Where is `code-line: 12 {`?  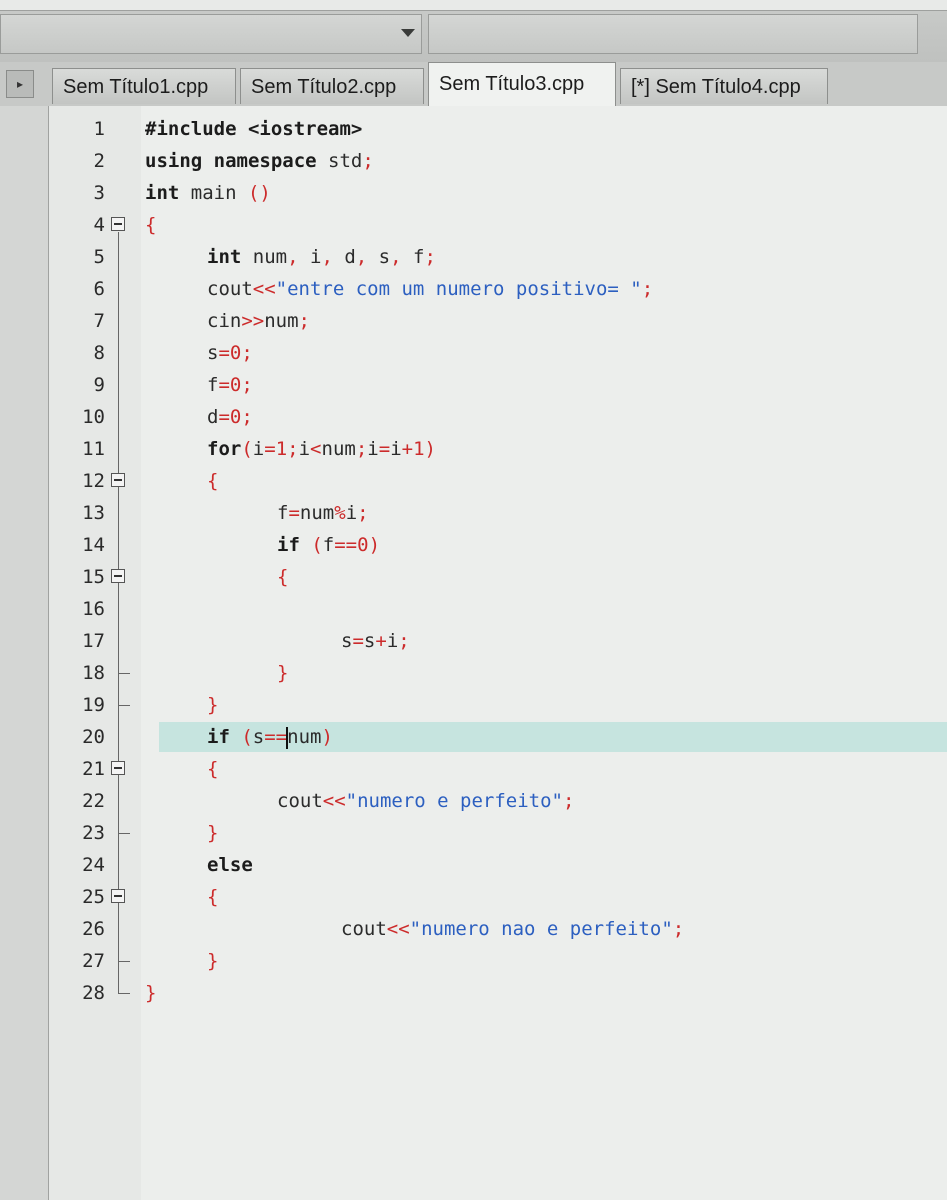
code-line: 12 { is located at coordinates (498, 481).